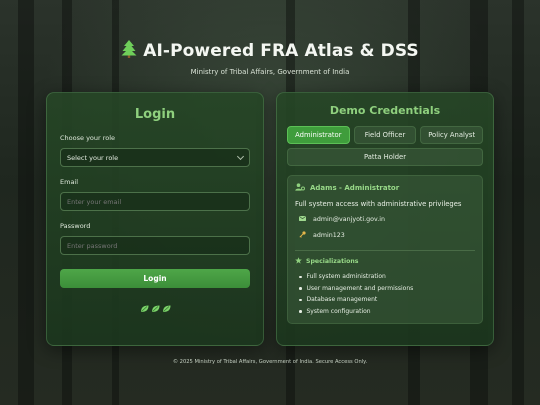 The height and width of the screenshot is (405, 540). Describe the element at coordinates (385, 277) in the screenshot. I see `list-item: Full system administration` at that location.